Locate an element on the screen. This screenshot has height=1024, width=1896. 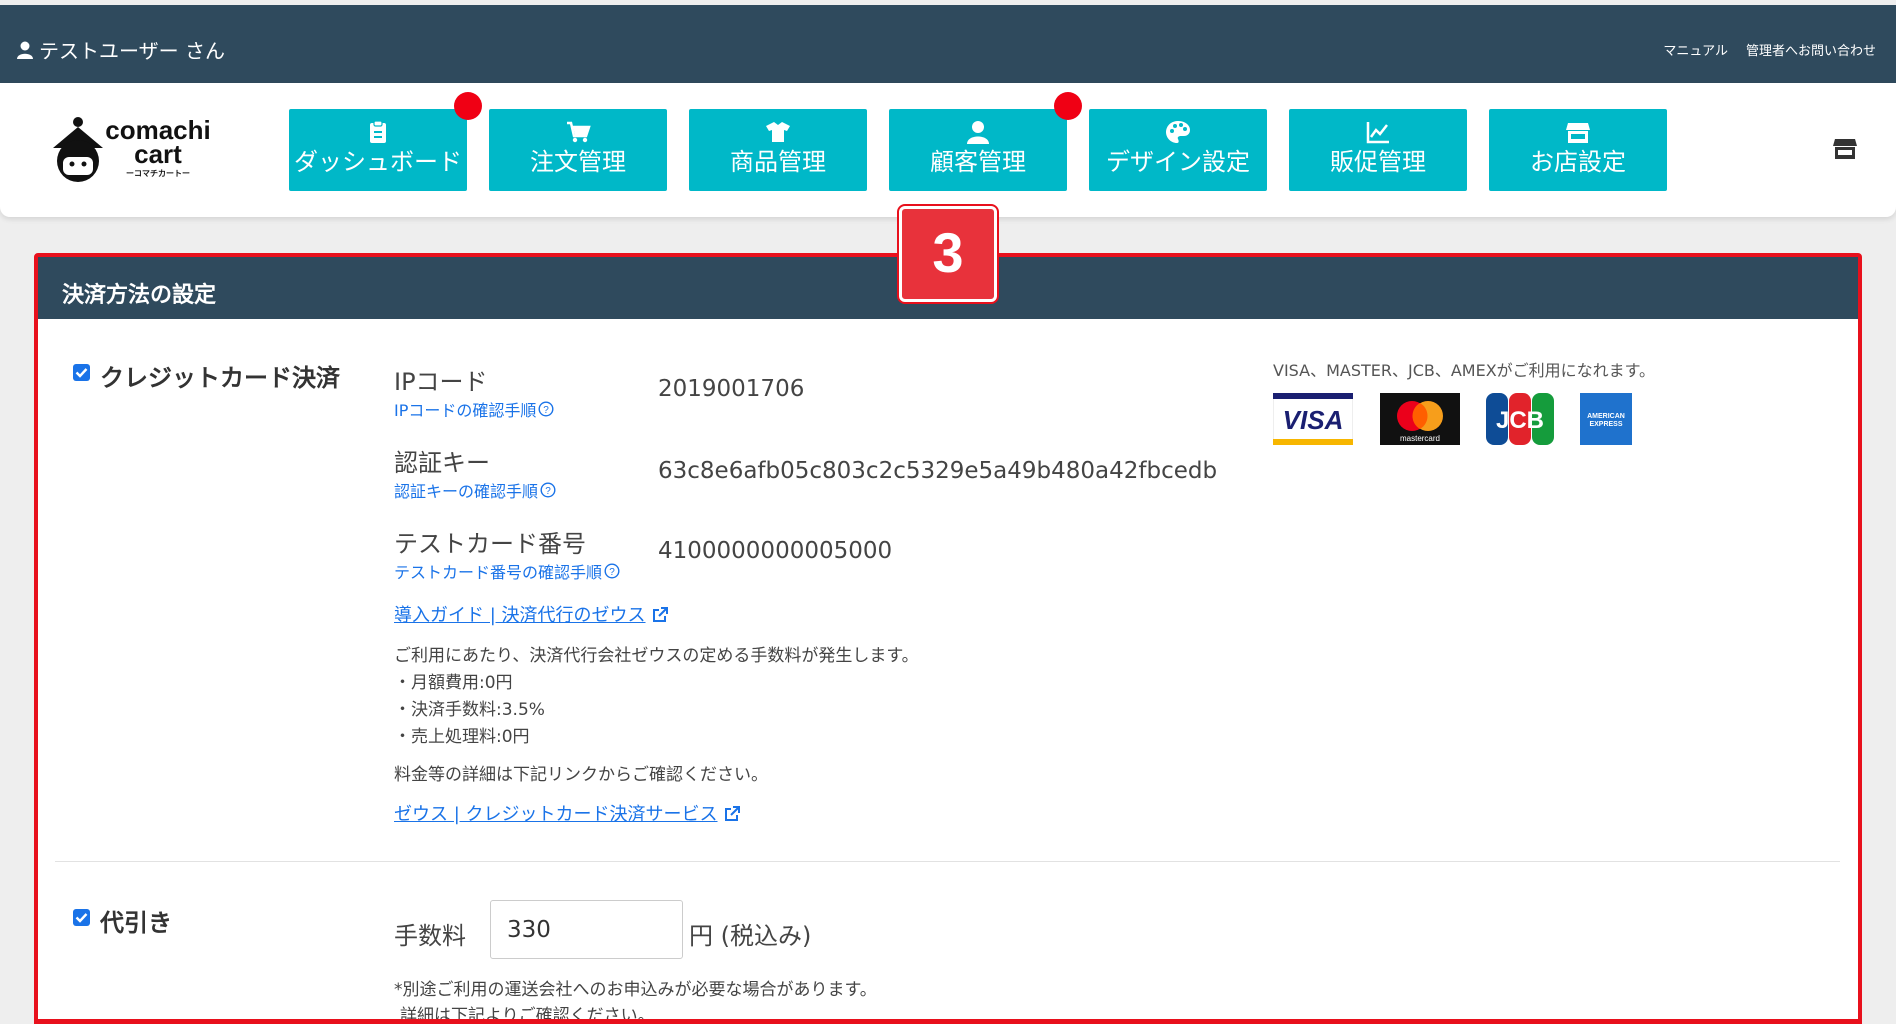
accepted-brands-note: VISA、MASTER、JCB、AMEXがご利用になれます。 is located at coordinates (1464, 370).